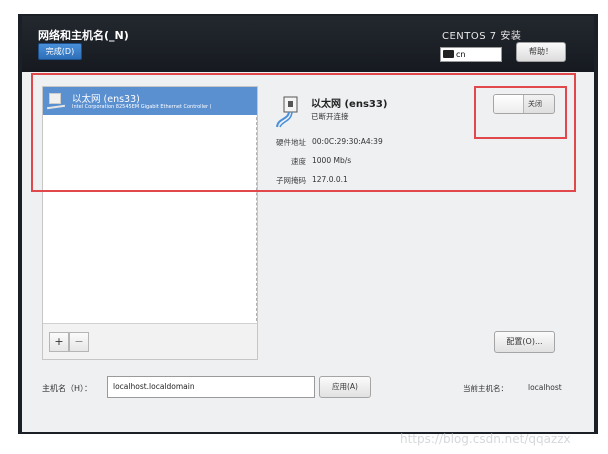 The height and width of the screenshot is (454, 608). What do you see at coordinates (345, 387) in the screenshot?
I see `apply-button: 应用(A)` at bounding box center [345, 387].